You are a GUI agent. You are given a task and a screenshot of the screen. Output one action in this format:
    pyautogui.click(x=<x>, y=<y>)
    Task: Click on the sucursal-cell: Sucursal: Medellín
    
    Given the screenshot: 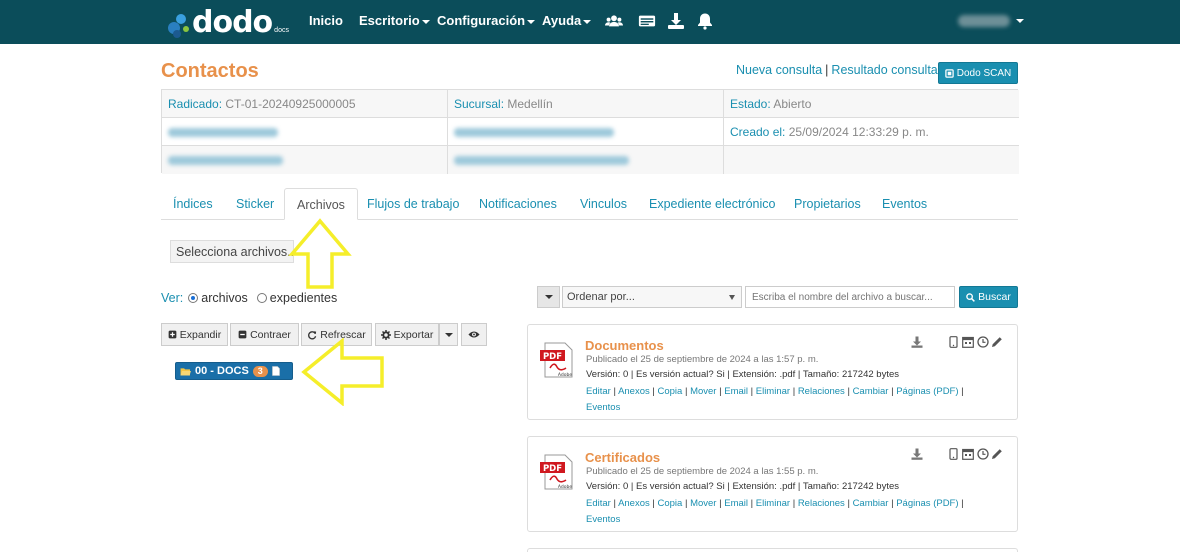 What is the action you would take?
    pyautogui.click(x=586, y=104)
    